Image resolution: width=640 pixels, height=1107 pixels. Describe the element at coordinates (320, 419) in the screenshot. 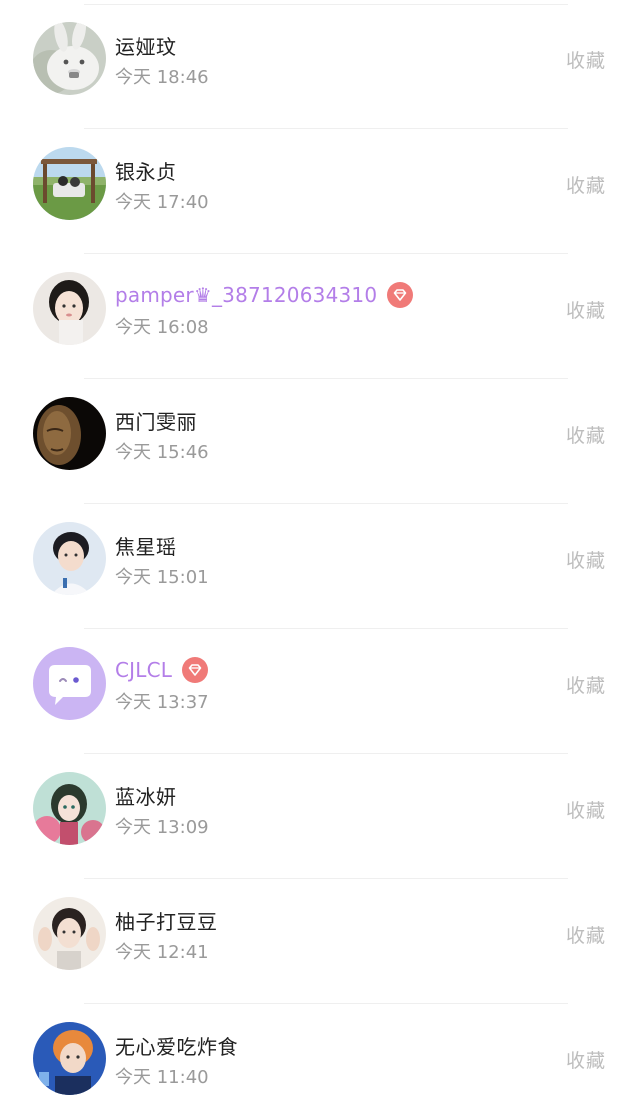

I see `list-item: 西门雯丽 今天 15:46 收藏` at that location.